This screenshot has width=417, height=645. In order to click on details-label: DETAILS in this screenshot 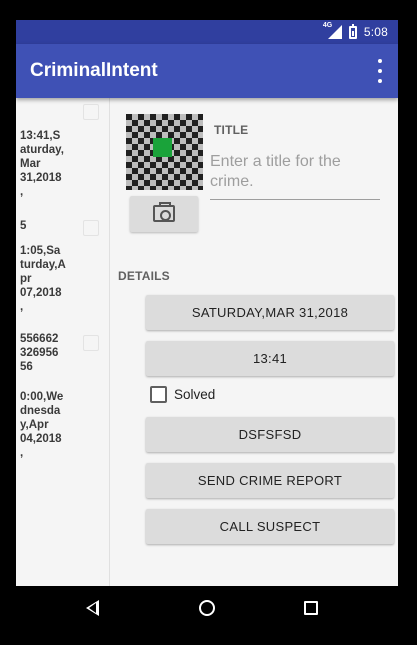, I will do `click(144, 276)`.